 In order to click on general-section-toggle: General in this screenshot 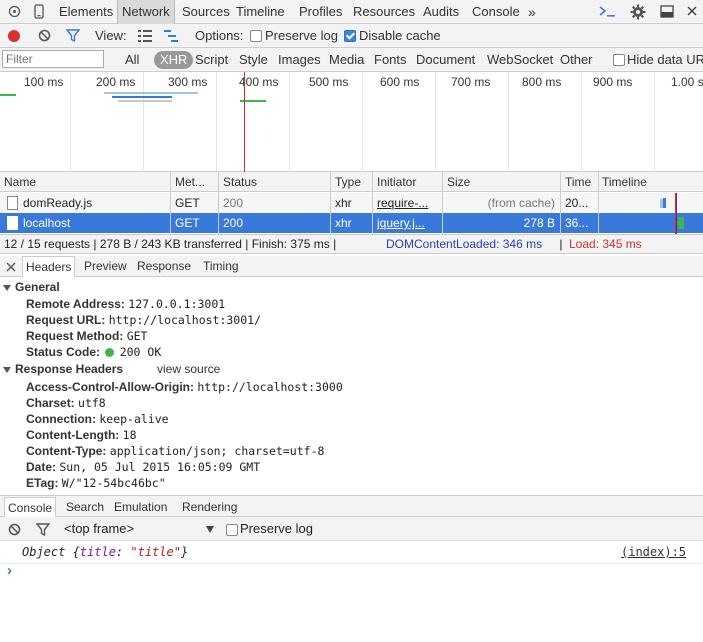, I will do `click(31, 287)`.